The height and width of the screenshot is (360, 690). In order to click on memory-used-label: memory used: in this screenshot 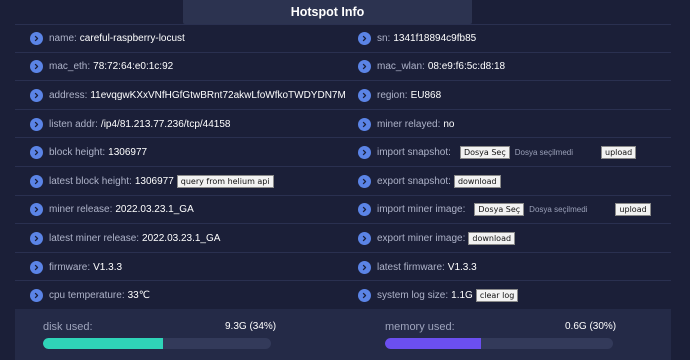, I will do `click(420, 327)`.